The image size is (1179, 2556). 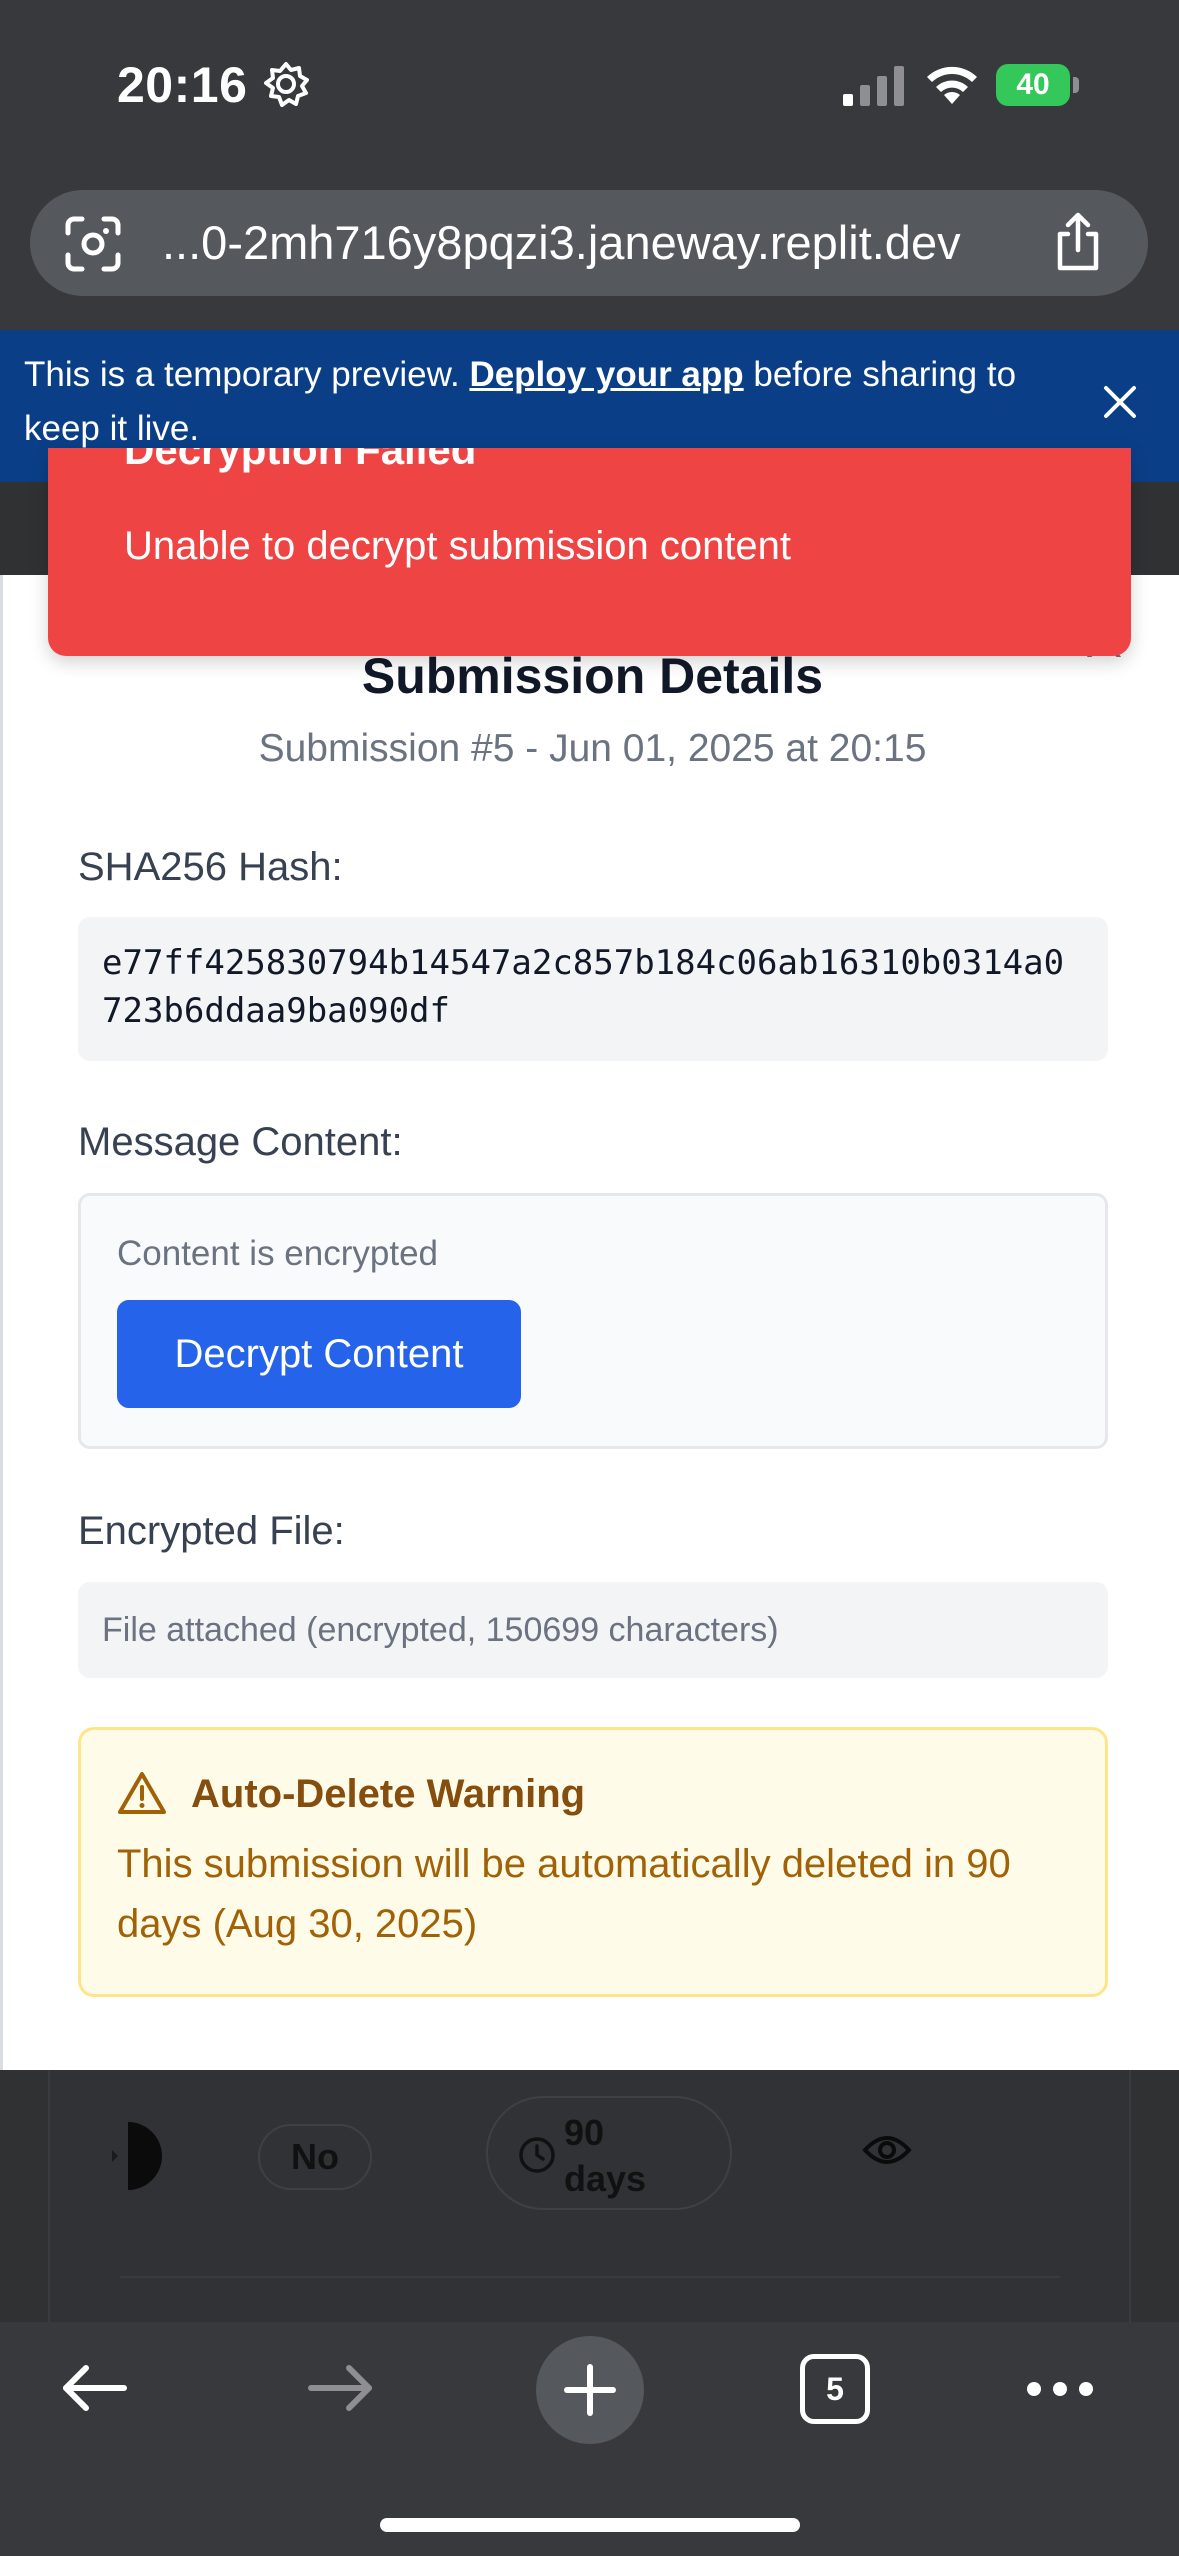 What do you see at coordinates (612, 243) in the screenshot?
I see `url-text: ...0-2mh716y8pqzi3.janeway.replit.dev` at bounding box center [612, 243].